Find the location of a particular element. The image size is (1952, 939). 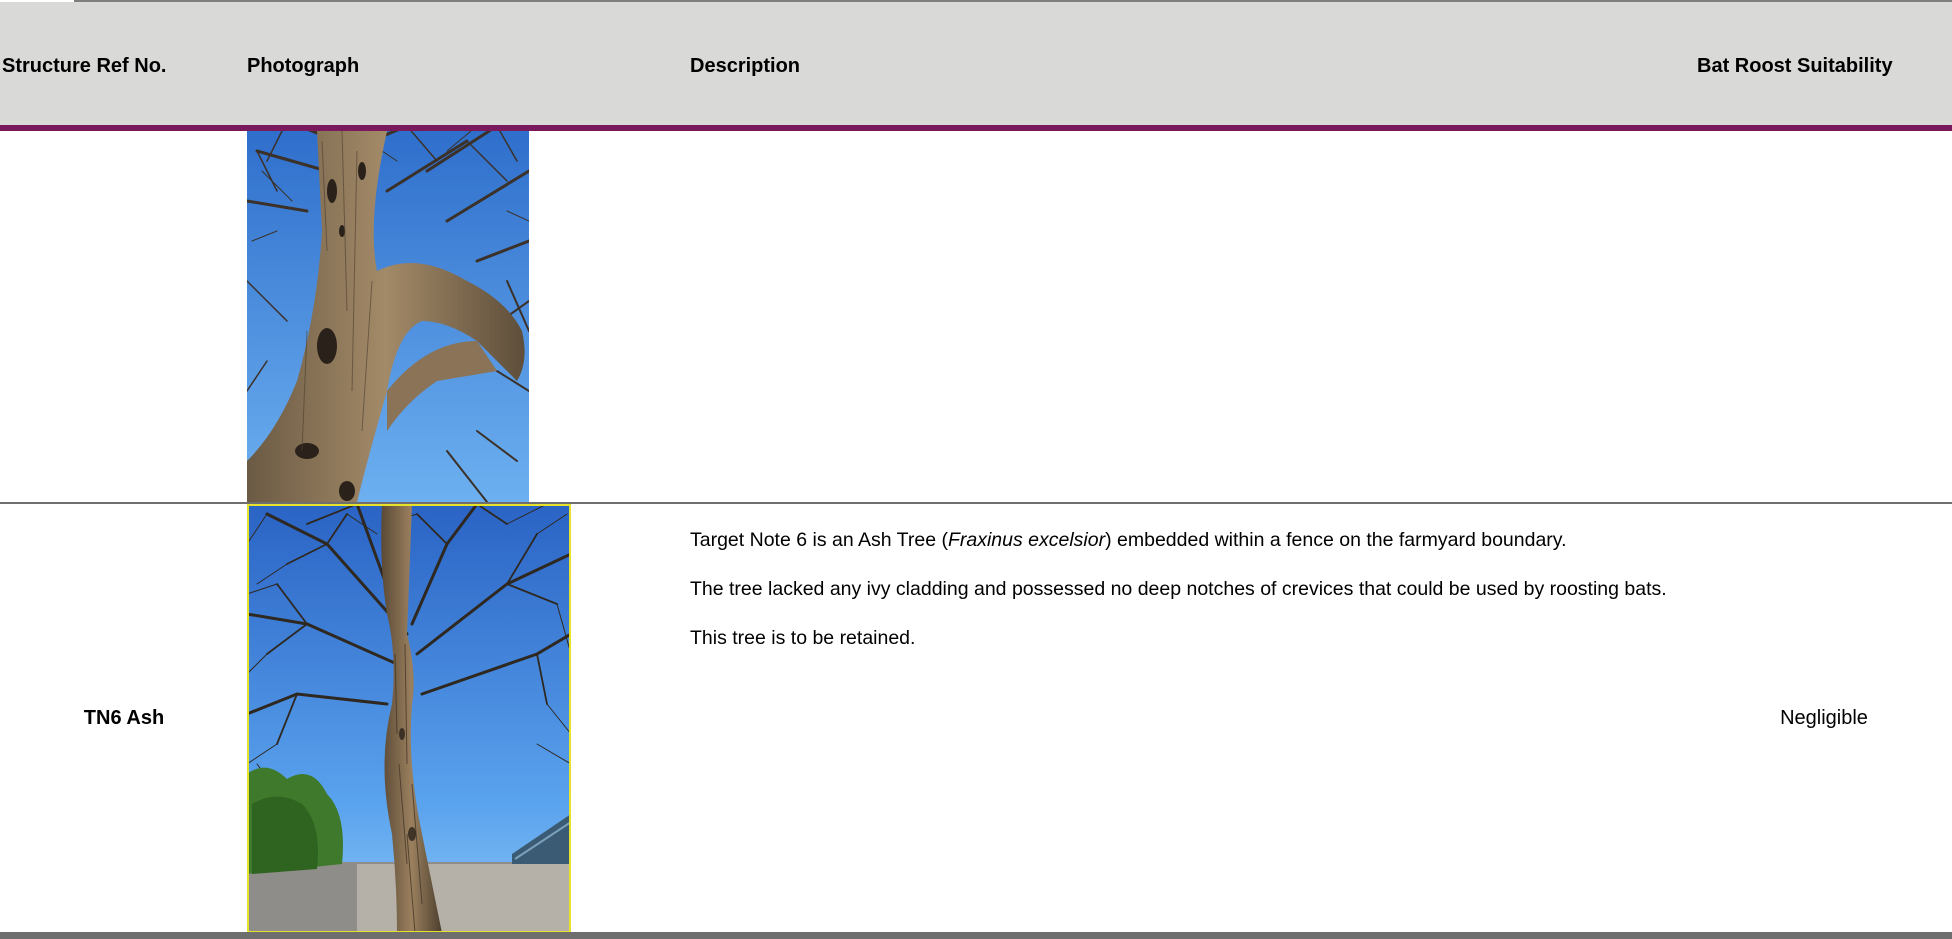

column-header-photograph: Photograph is located at coordinates (303, 66).